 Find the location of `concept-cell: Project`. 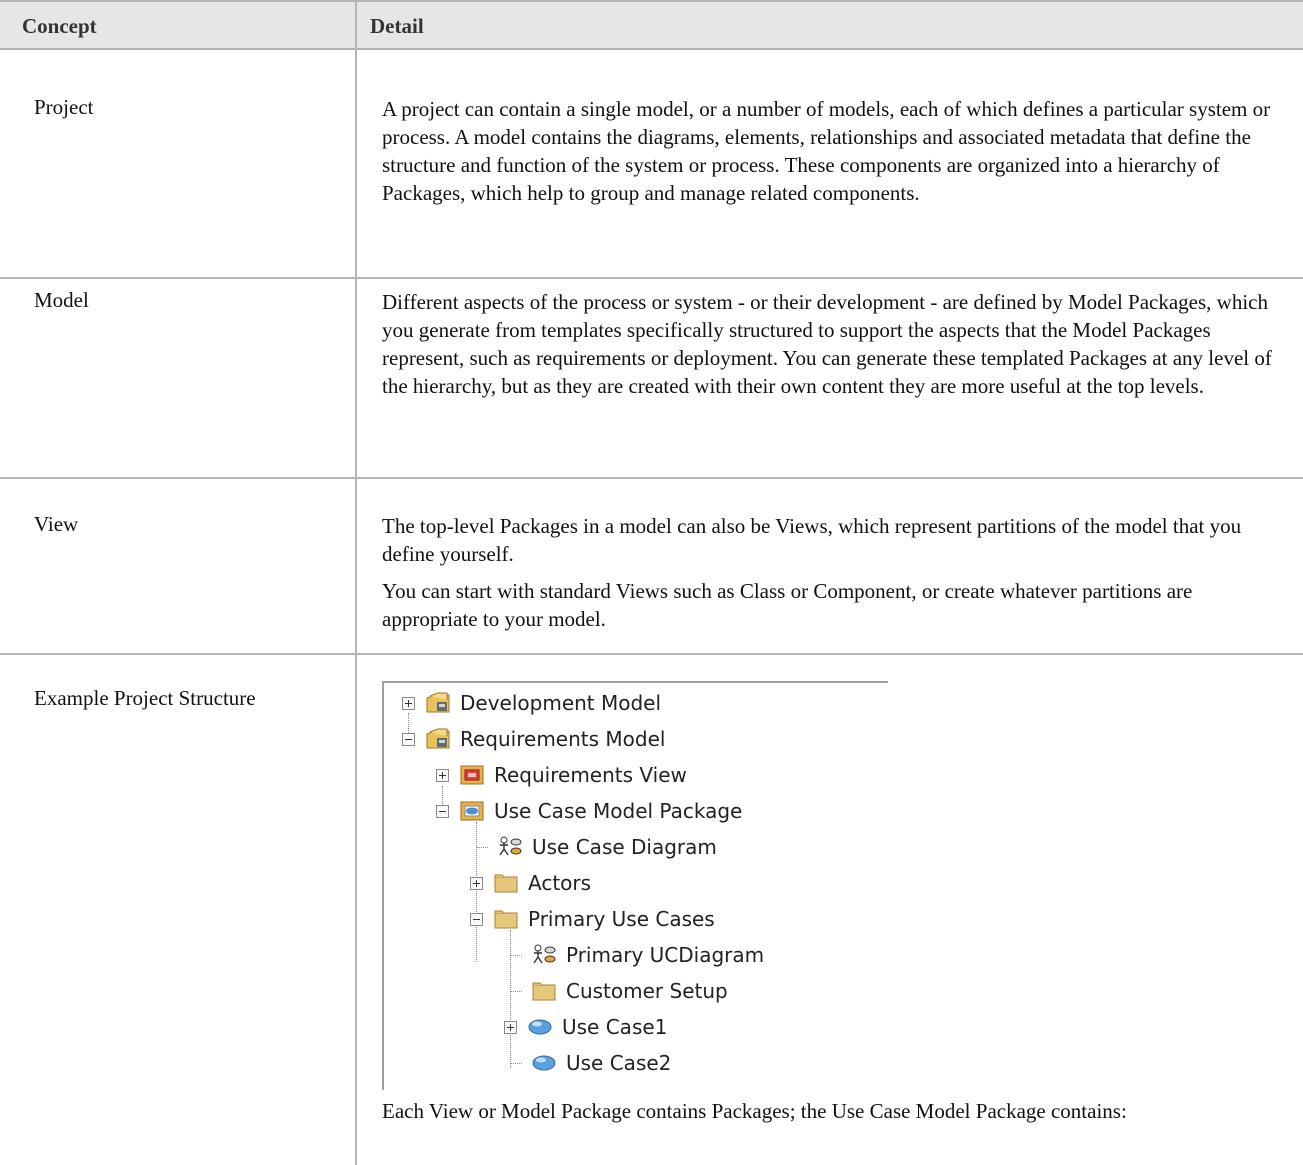

concept-cell: Project is located at coordinates (64, 107).